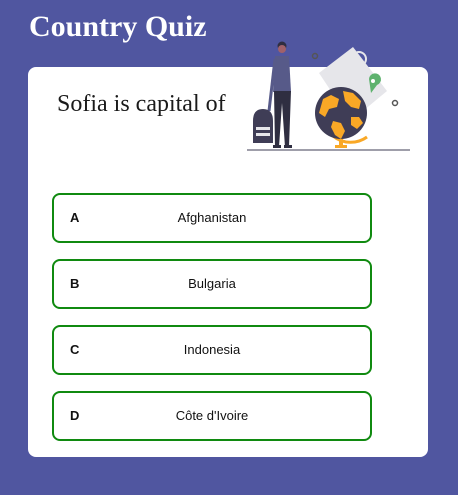 The height and width of the screenshot is (495, 458). I want to click on option-text: Côte d'Ivoire, so click(212, 415).